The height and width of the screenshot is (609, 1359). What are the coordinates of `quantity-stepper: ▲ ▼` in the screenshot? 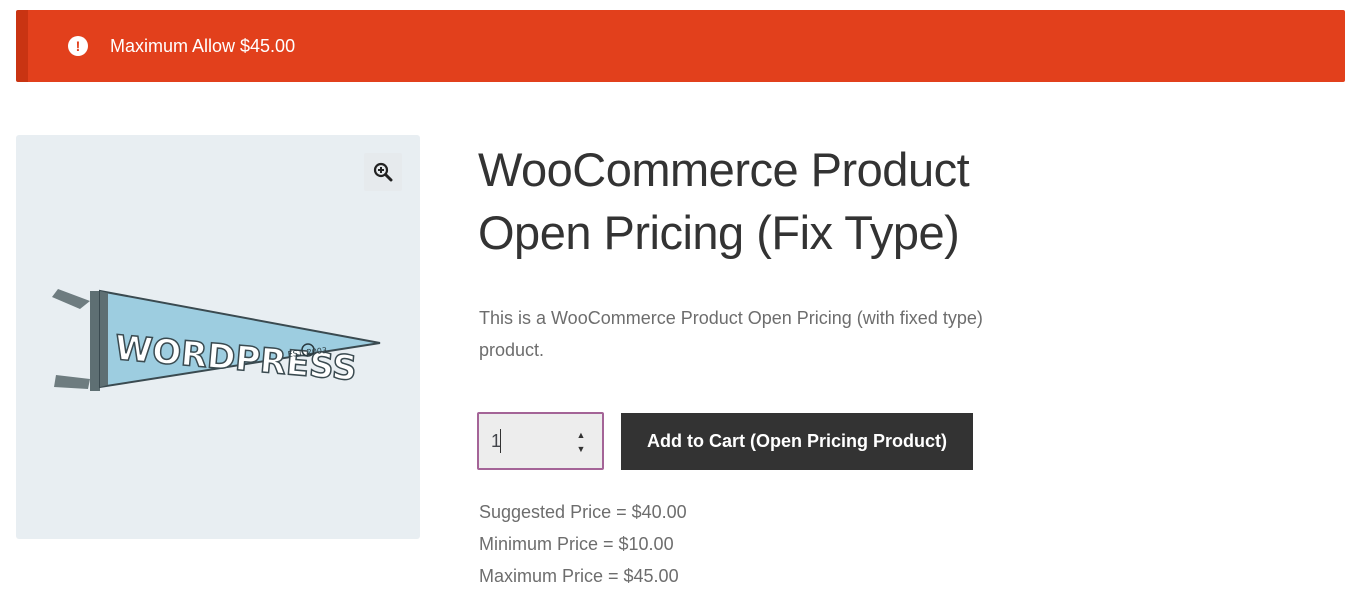 It's located at (581, 442).